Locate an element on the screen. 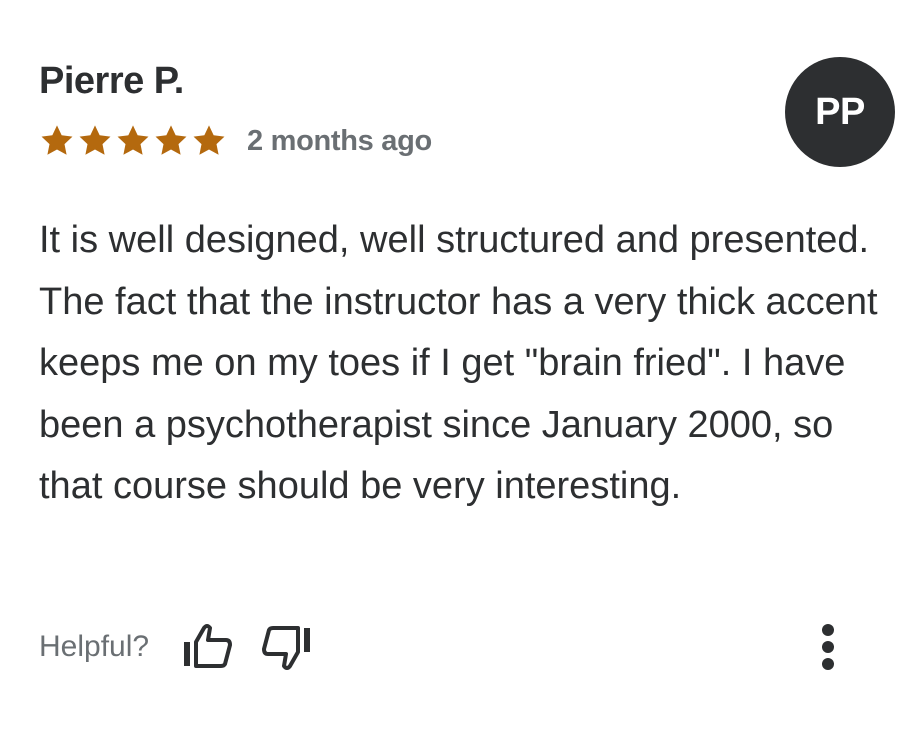 This screenshot has height=732, width=921. thumbs-up-icon is located at coordinates (208, 646).